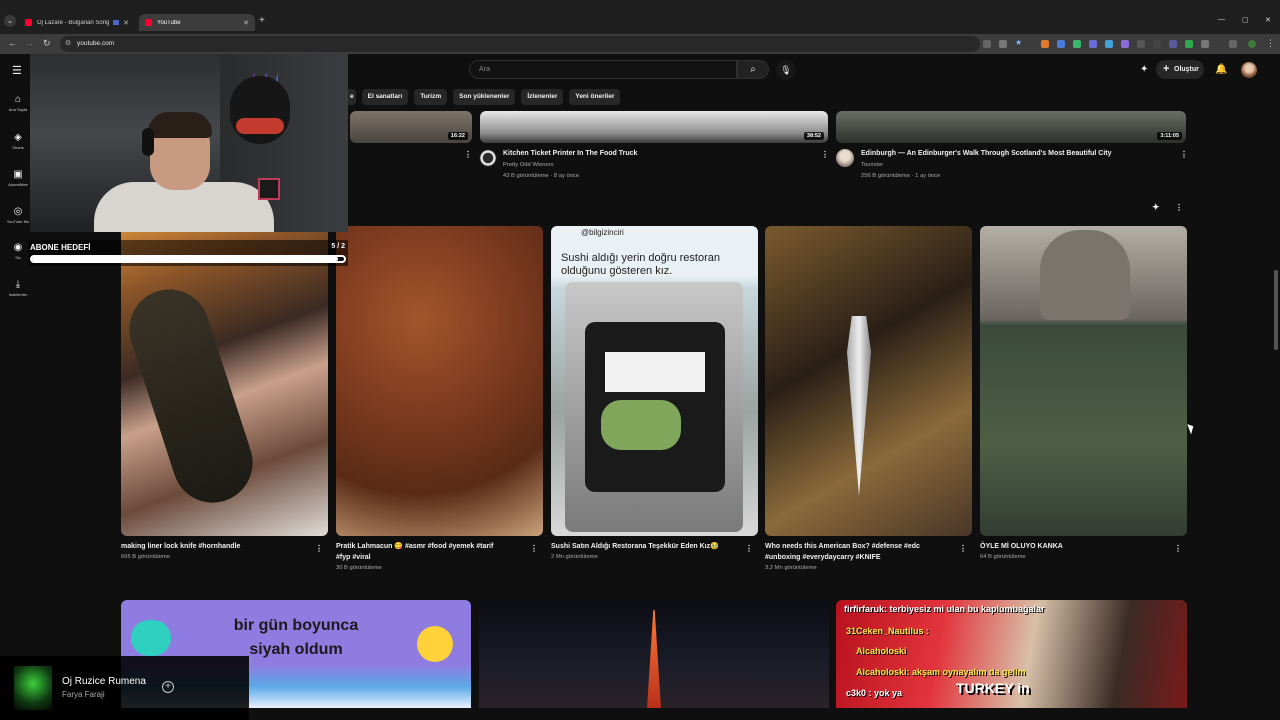 This screenshot has height=720, width=1280. Describe the element at coordinates (338, 246) in the screenshot. I see `goal-count: 5 / 2` at that location.